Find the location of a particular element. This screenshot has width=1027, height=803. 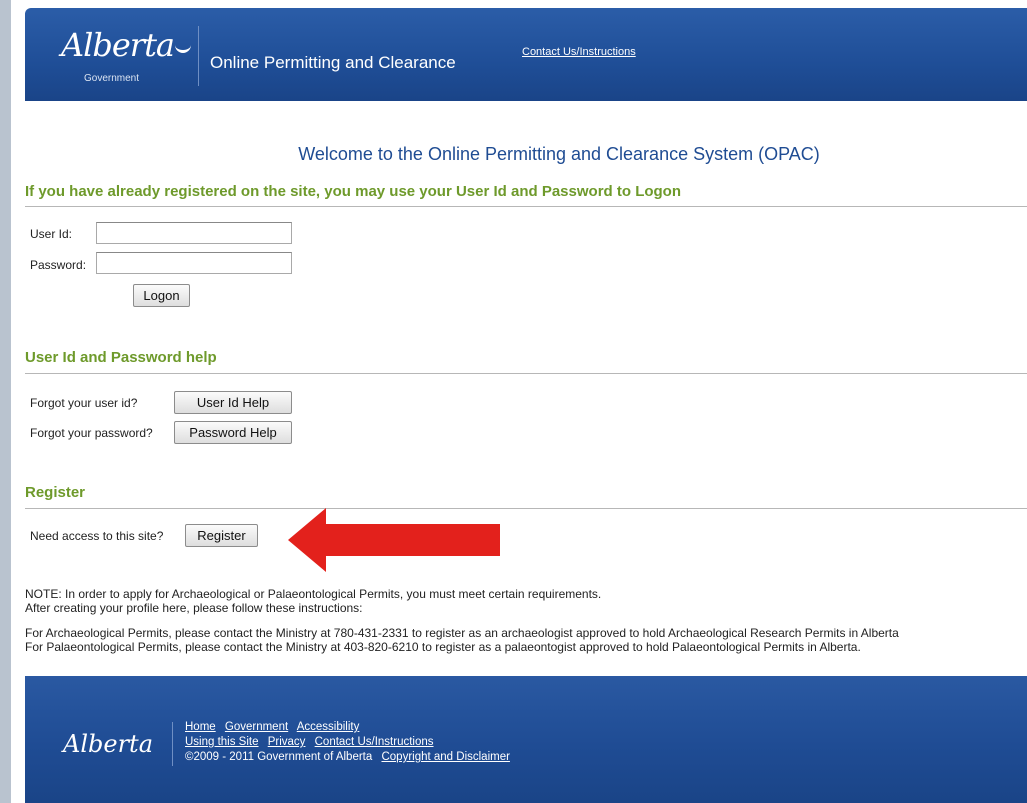

footer-home-link: Home is located at coordinates (200, 727).